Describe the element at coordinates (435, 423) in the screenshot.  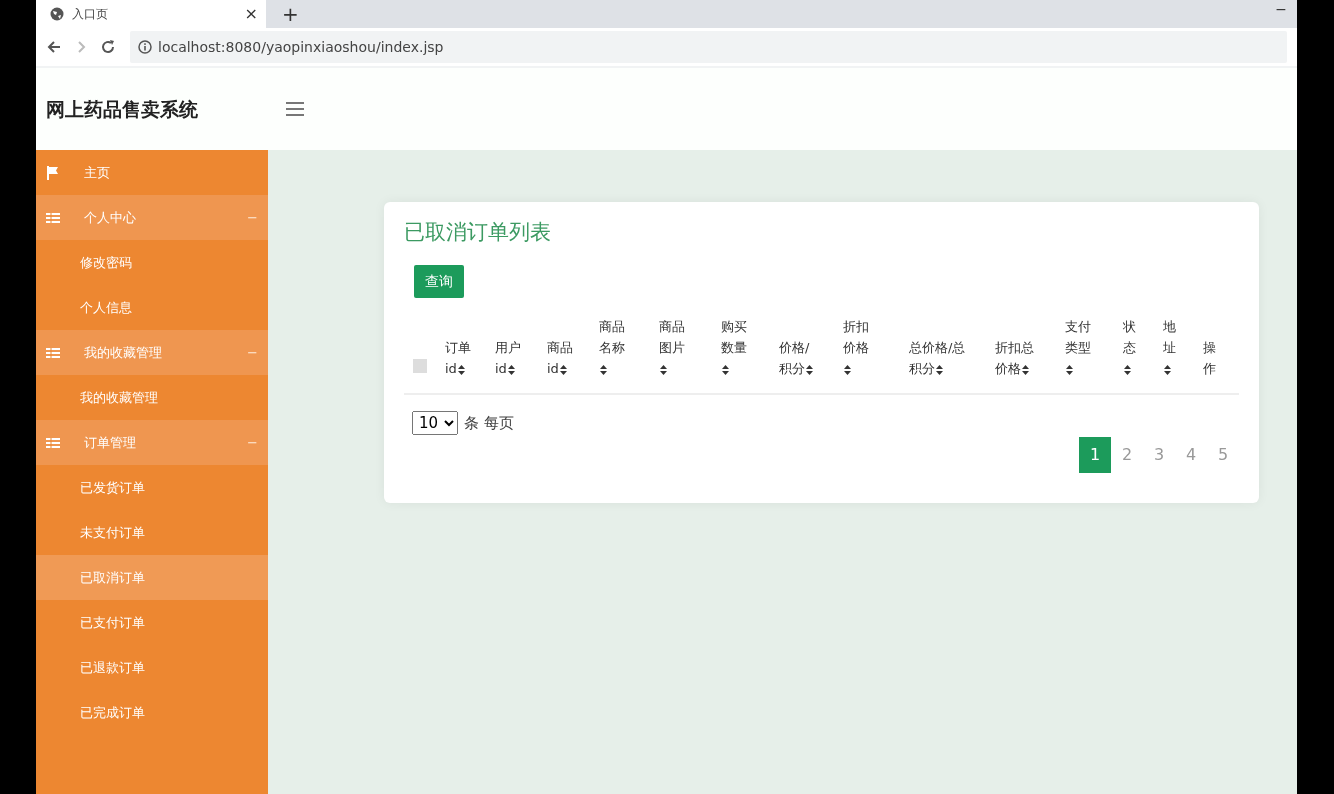
I see `page-size-select: 10` at that location.